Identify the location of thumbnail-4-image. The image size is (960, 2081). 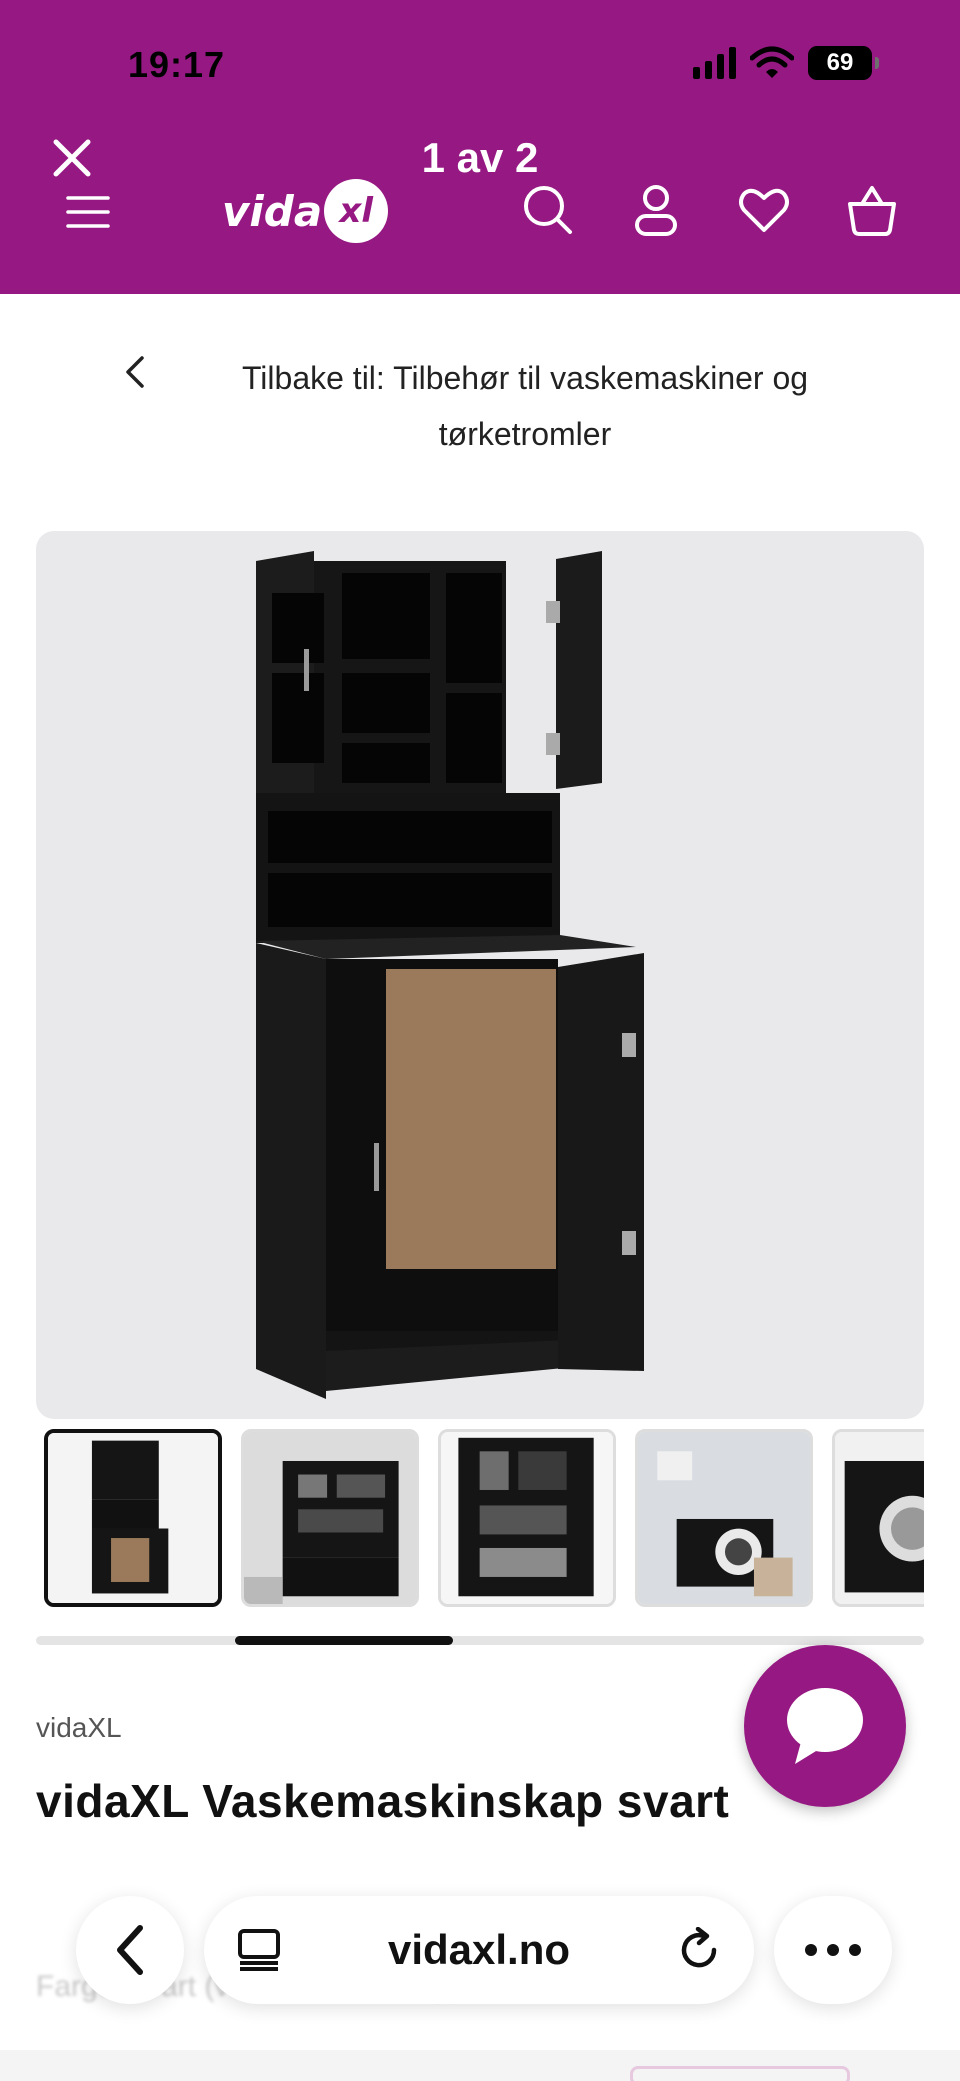
(724, 1518).